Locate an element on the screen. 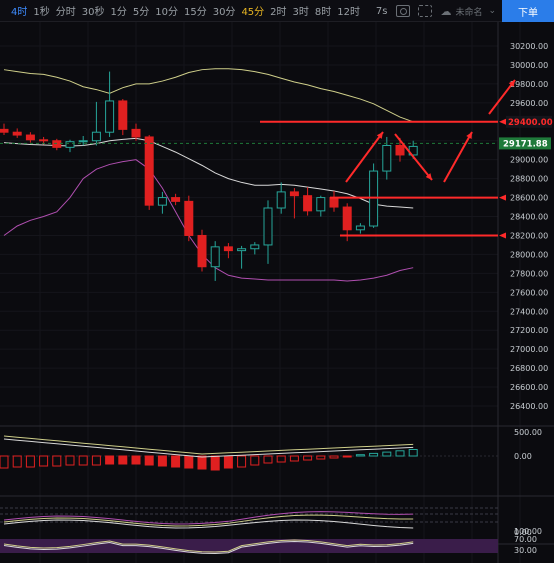 The width and height of the screenshot is (554, 563). timeframe-13: 12时 is located at coordinates (348, 10).